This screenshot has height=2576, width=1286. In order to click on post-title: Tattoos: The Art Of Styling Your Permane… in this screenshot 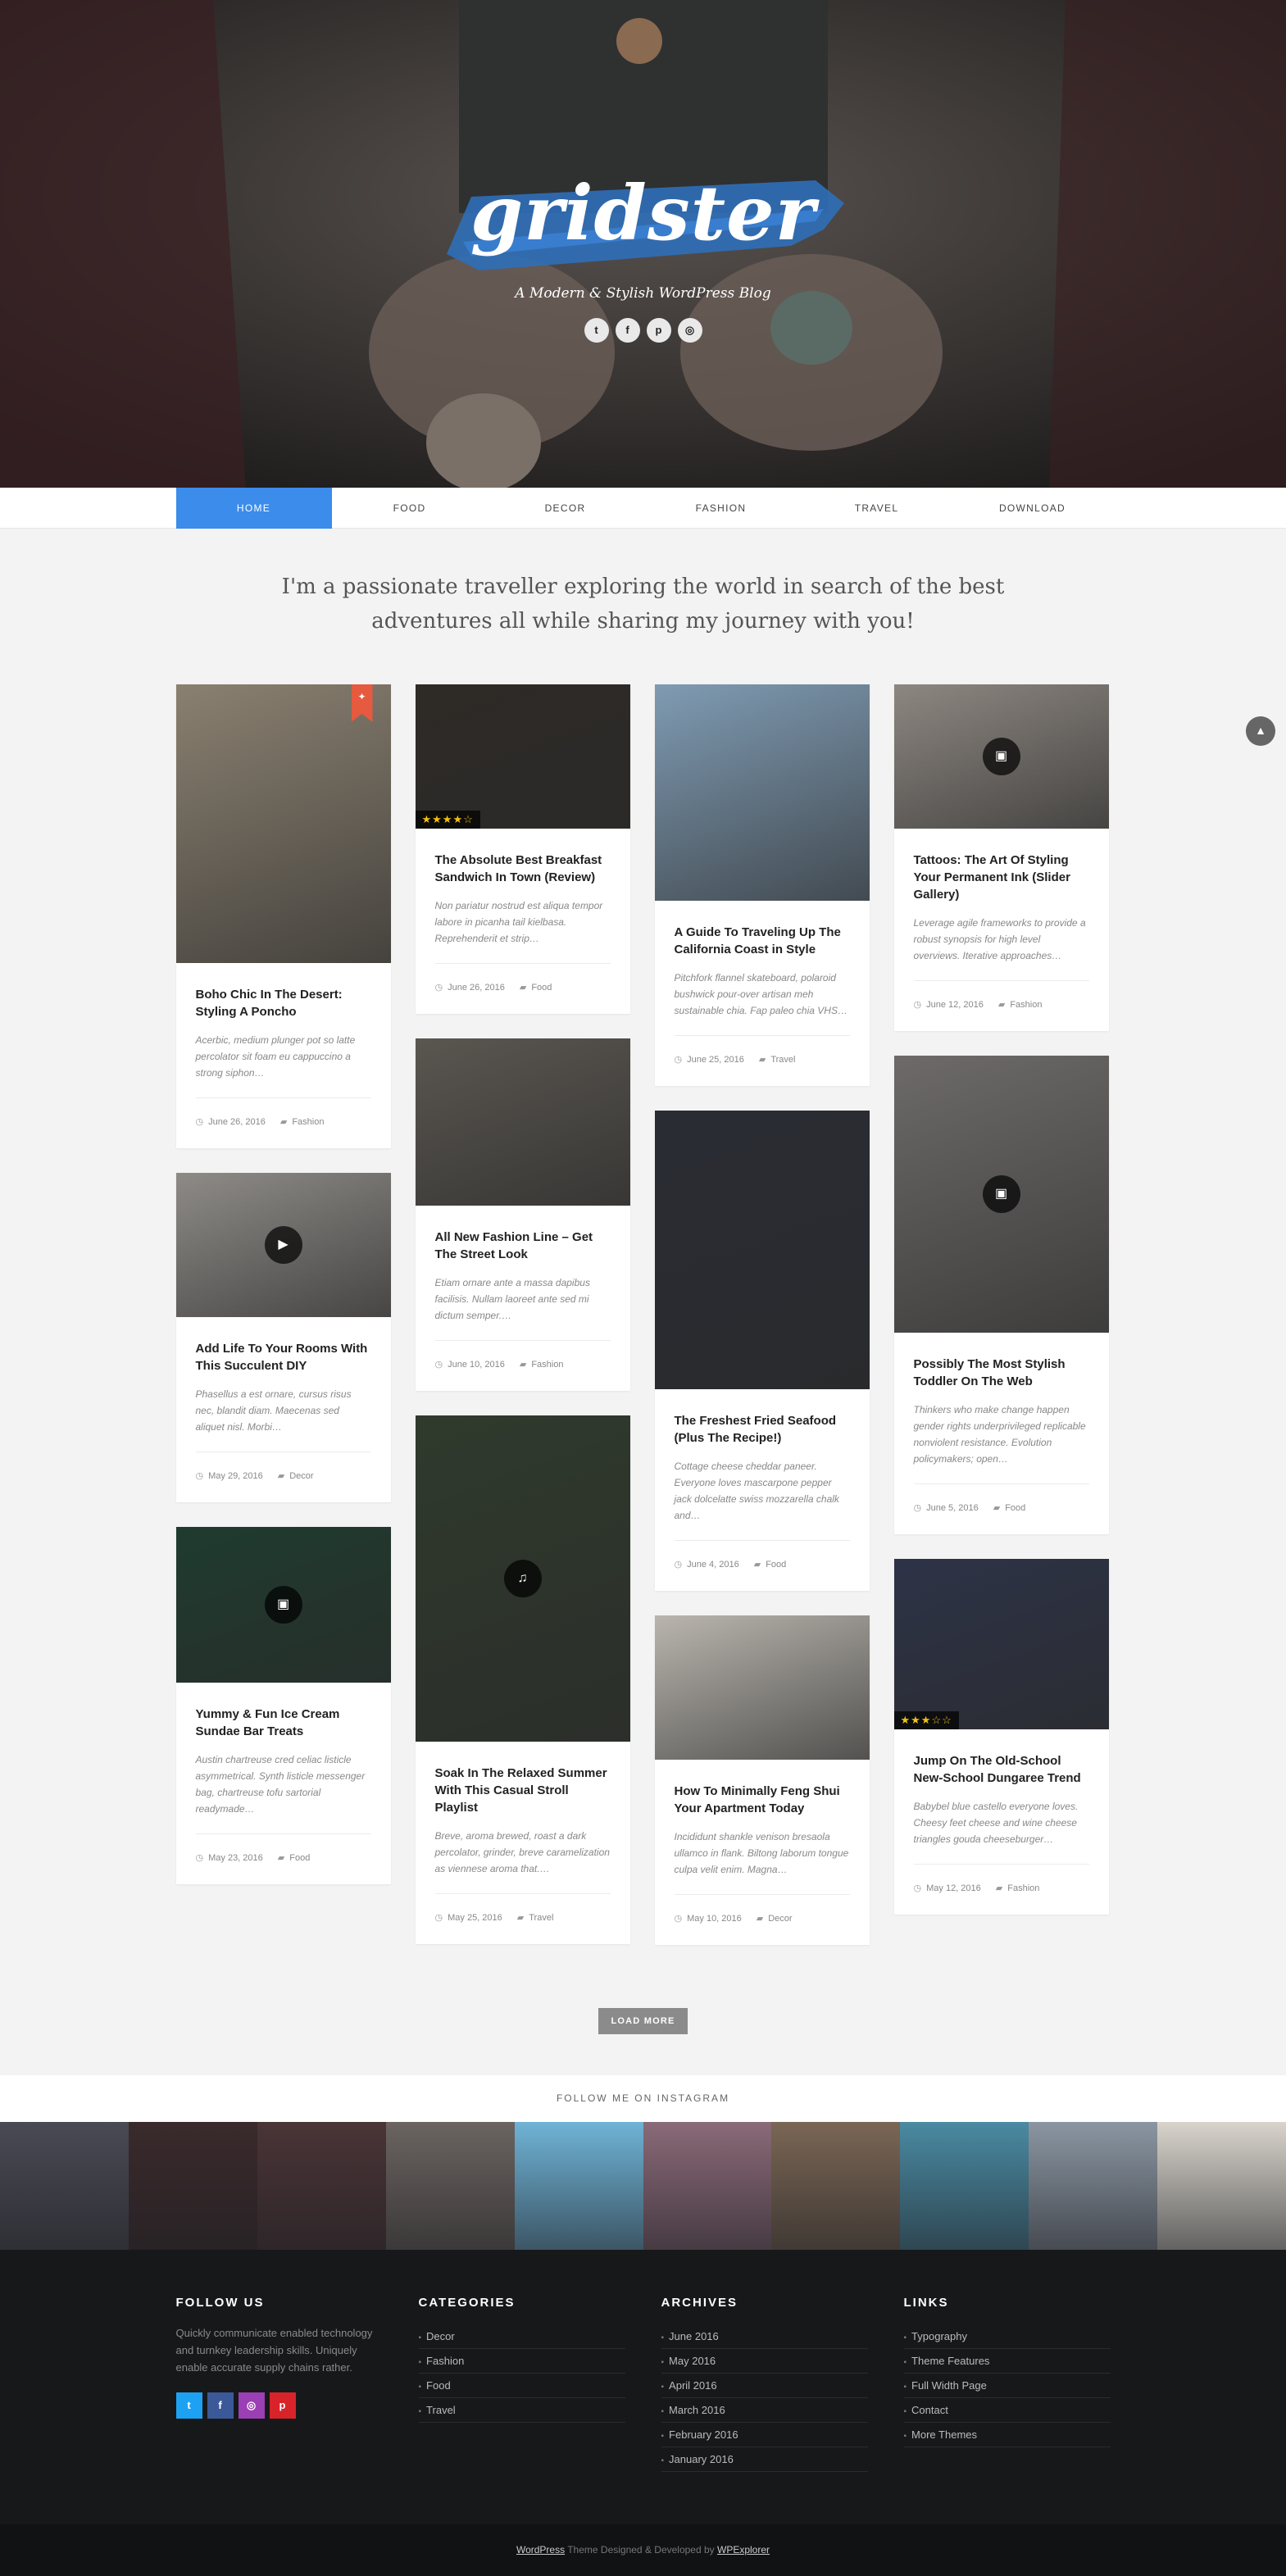, I will do `click(1002, 877)`.